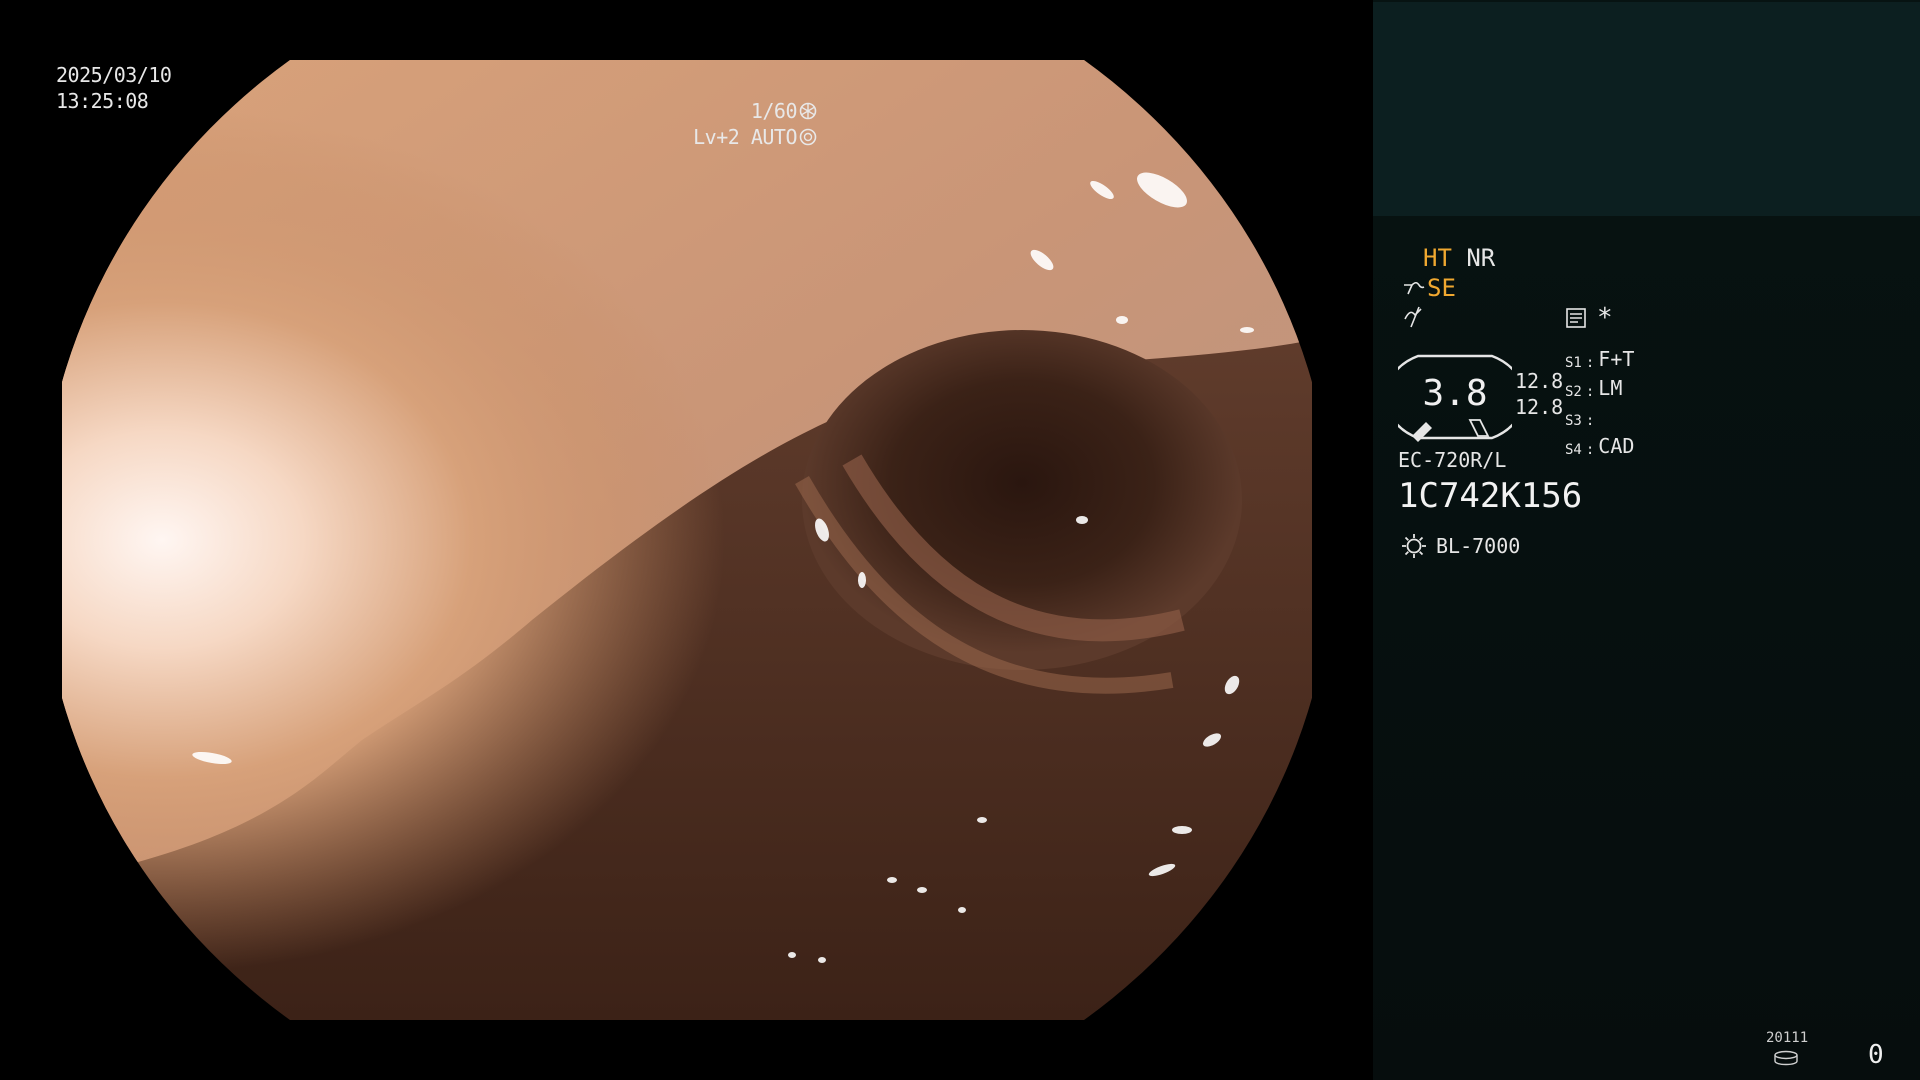  What do you see at coordinates (1452, 460) in the screenshot?
I see `scope-model: EC-720R/L` at bounding box center [1452, 460].